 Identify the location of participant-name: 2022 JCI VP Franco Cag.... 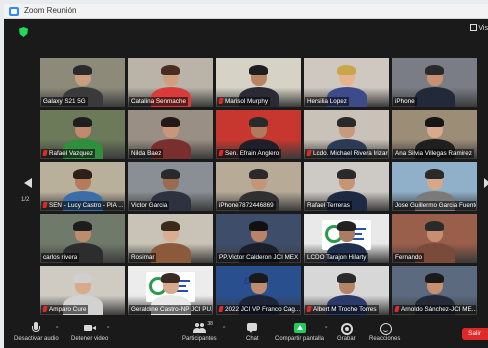
(262, 309).